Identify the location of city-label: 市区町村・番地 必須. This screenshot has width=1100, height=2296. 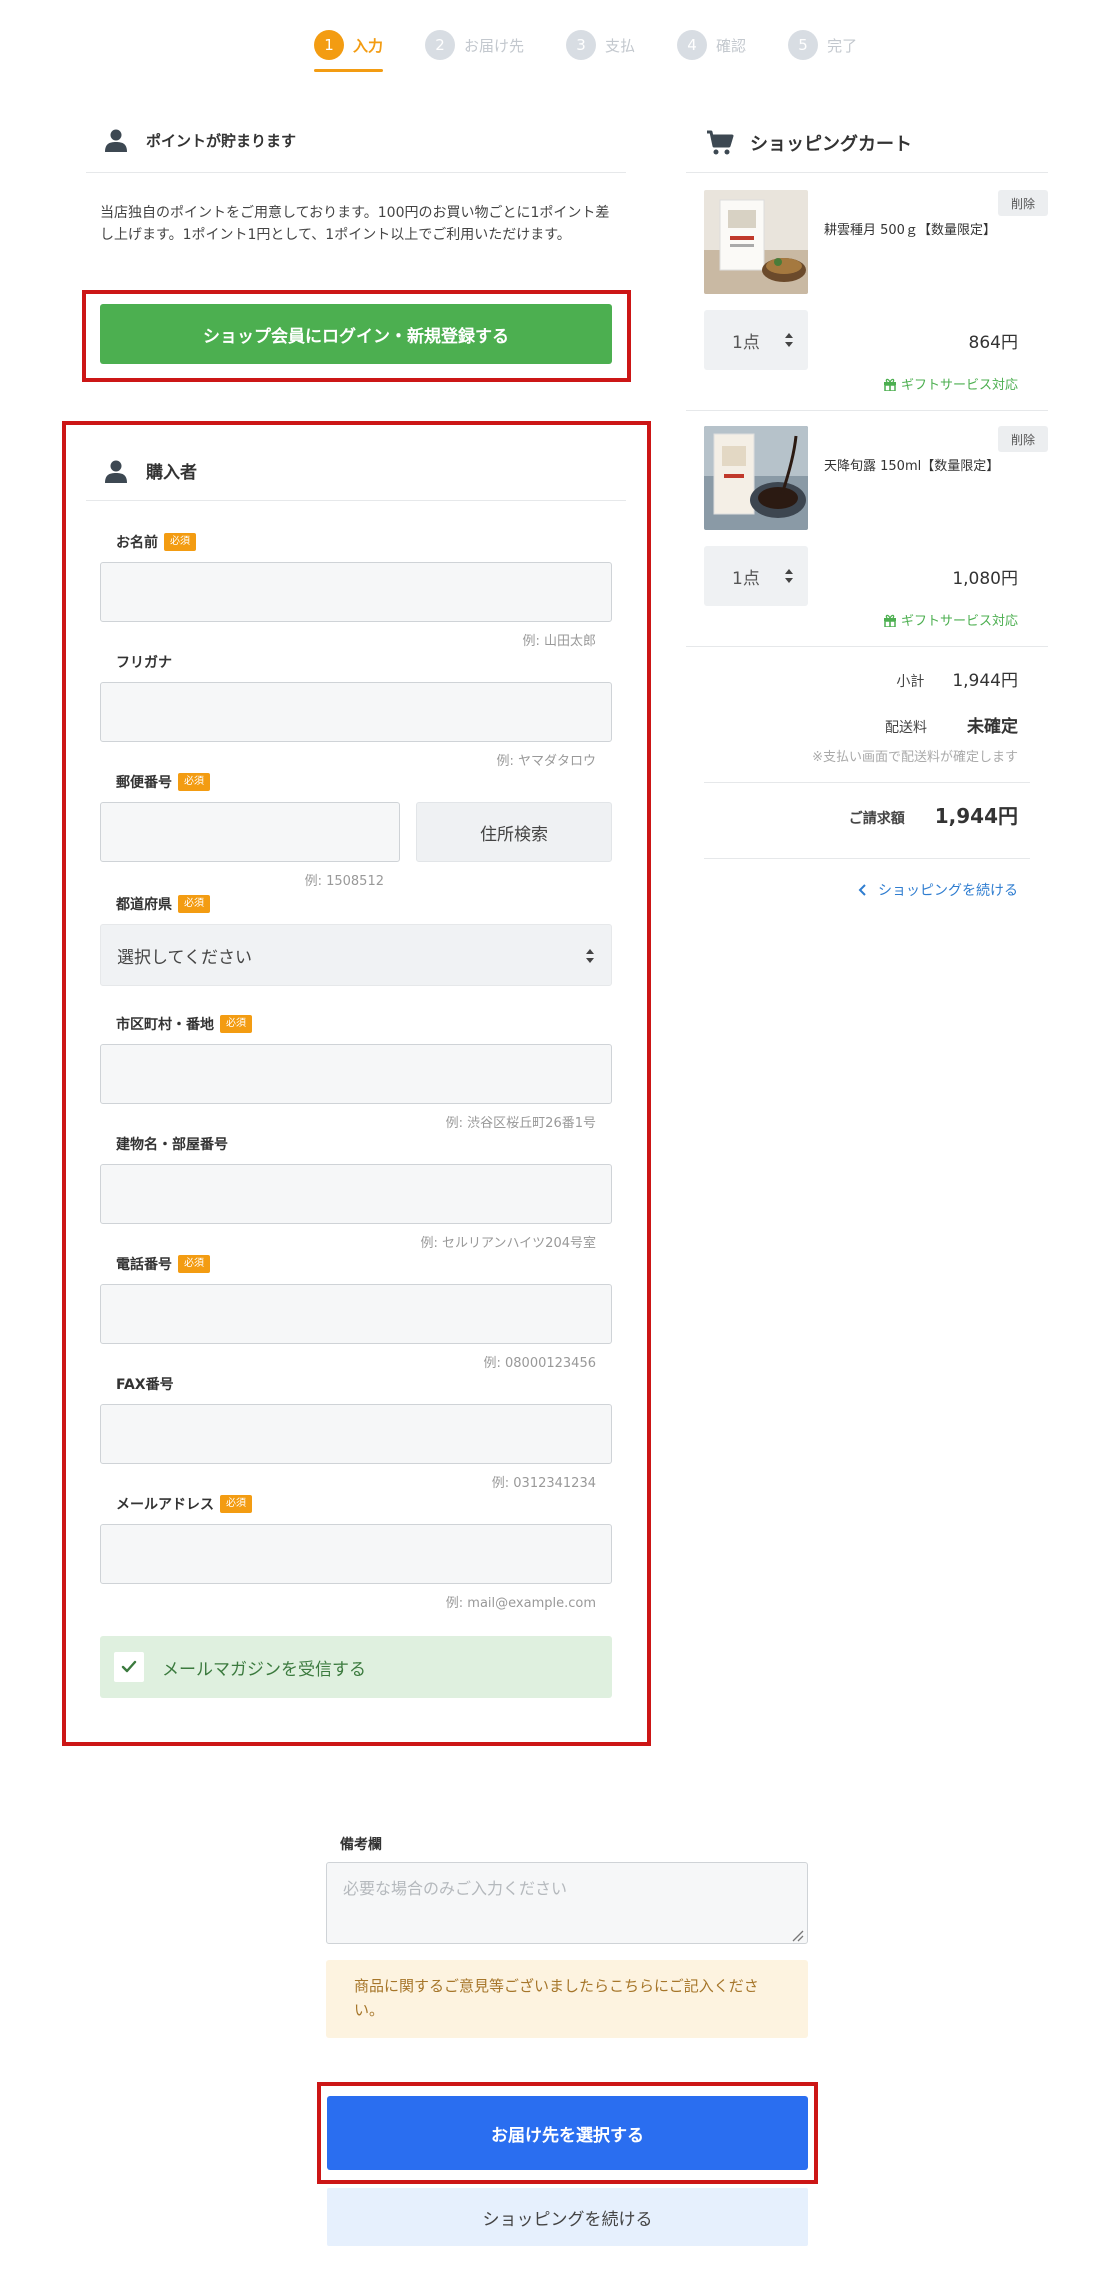
(184, 1024).